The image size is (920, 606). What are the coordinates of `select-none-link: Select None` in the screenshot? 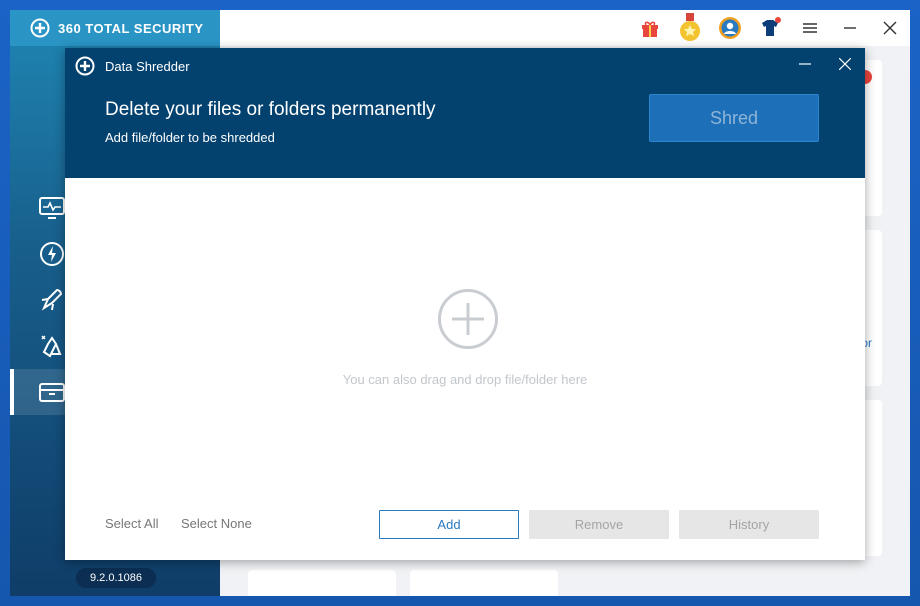 It's located at (216, 523).